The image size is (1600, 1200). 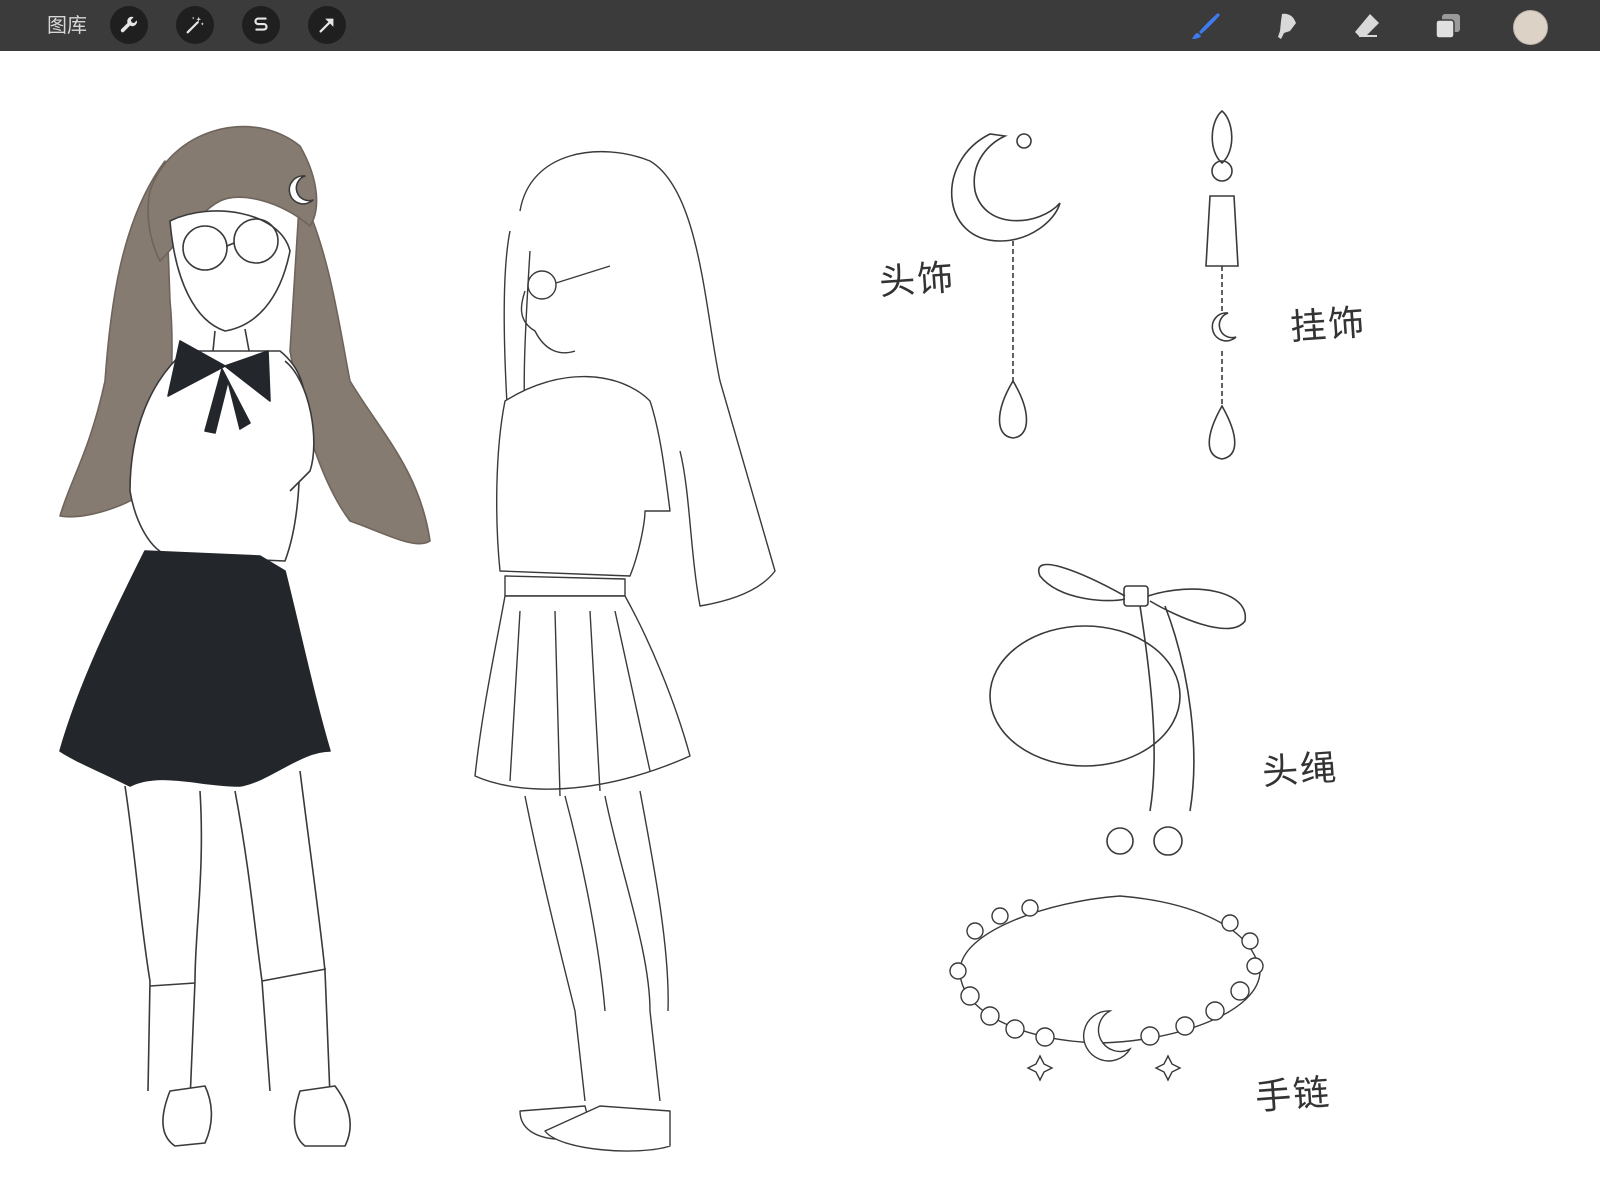 What do you see at coordinates (1106, 988) in the screenshot?
I see `bracelet-sketch` at bounding box center [1106, 988].